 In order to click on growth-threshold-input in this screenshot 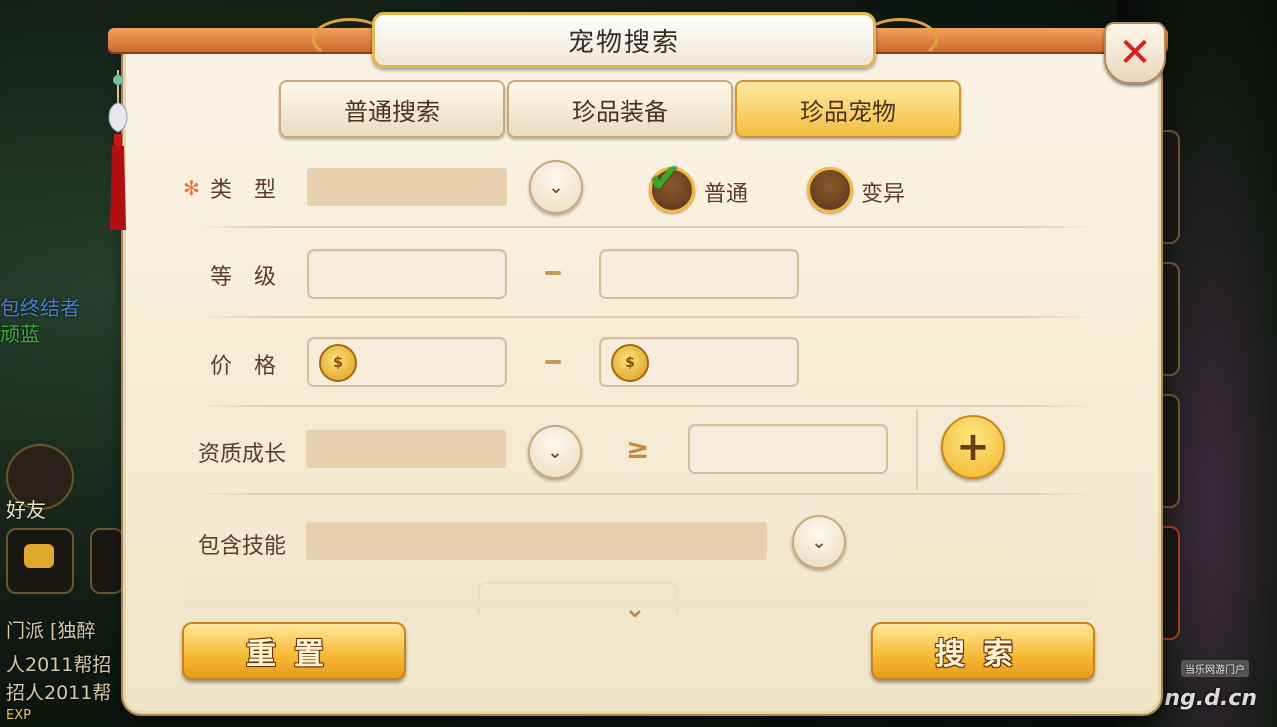, I will do `click(788, 449)`.